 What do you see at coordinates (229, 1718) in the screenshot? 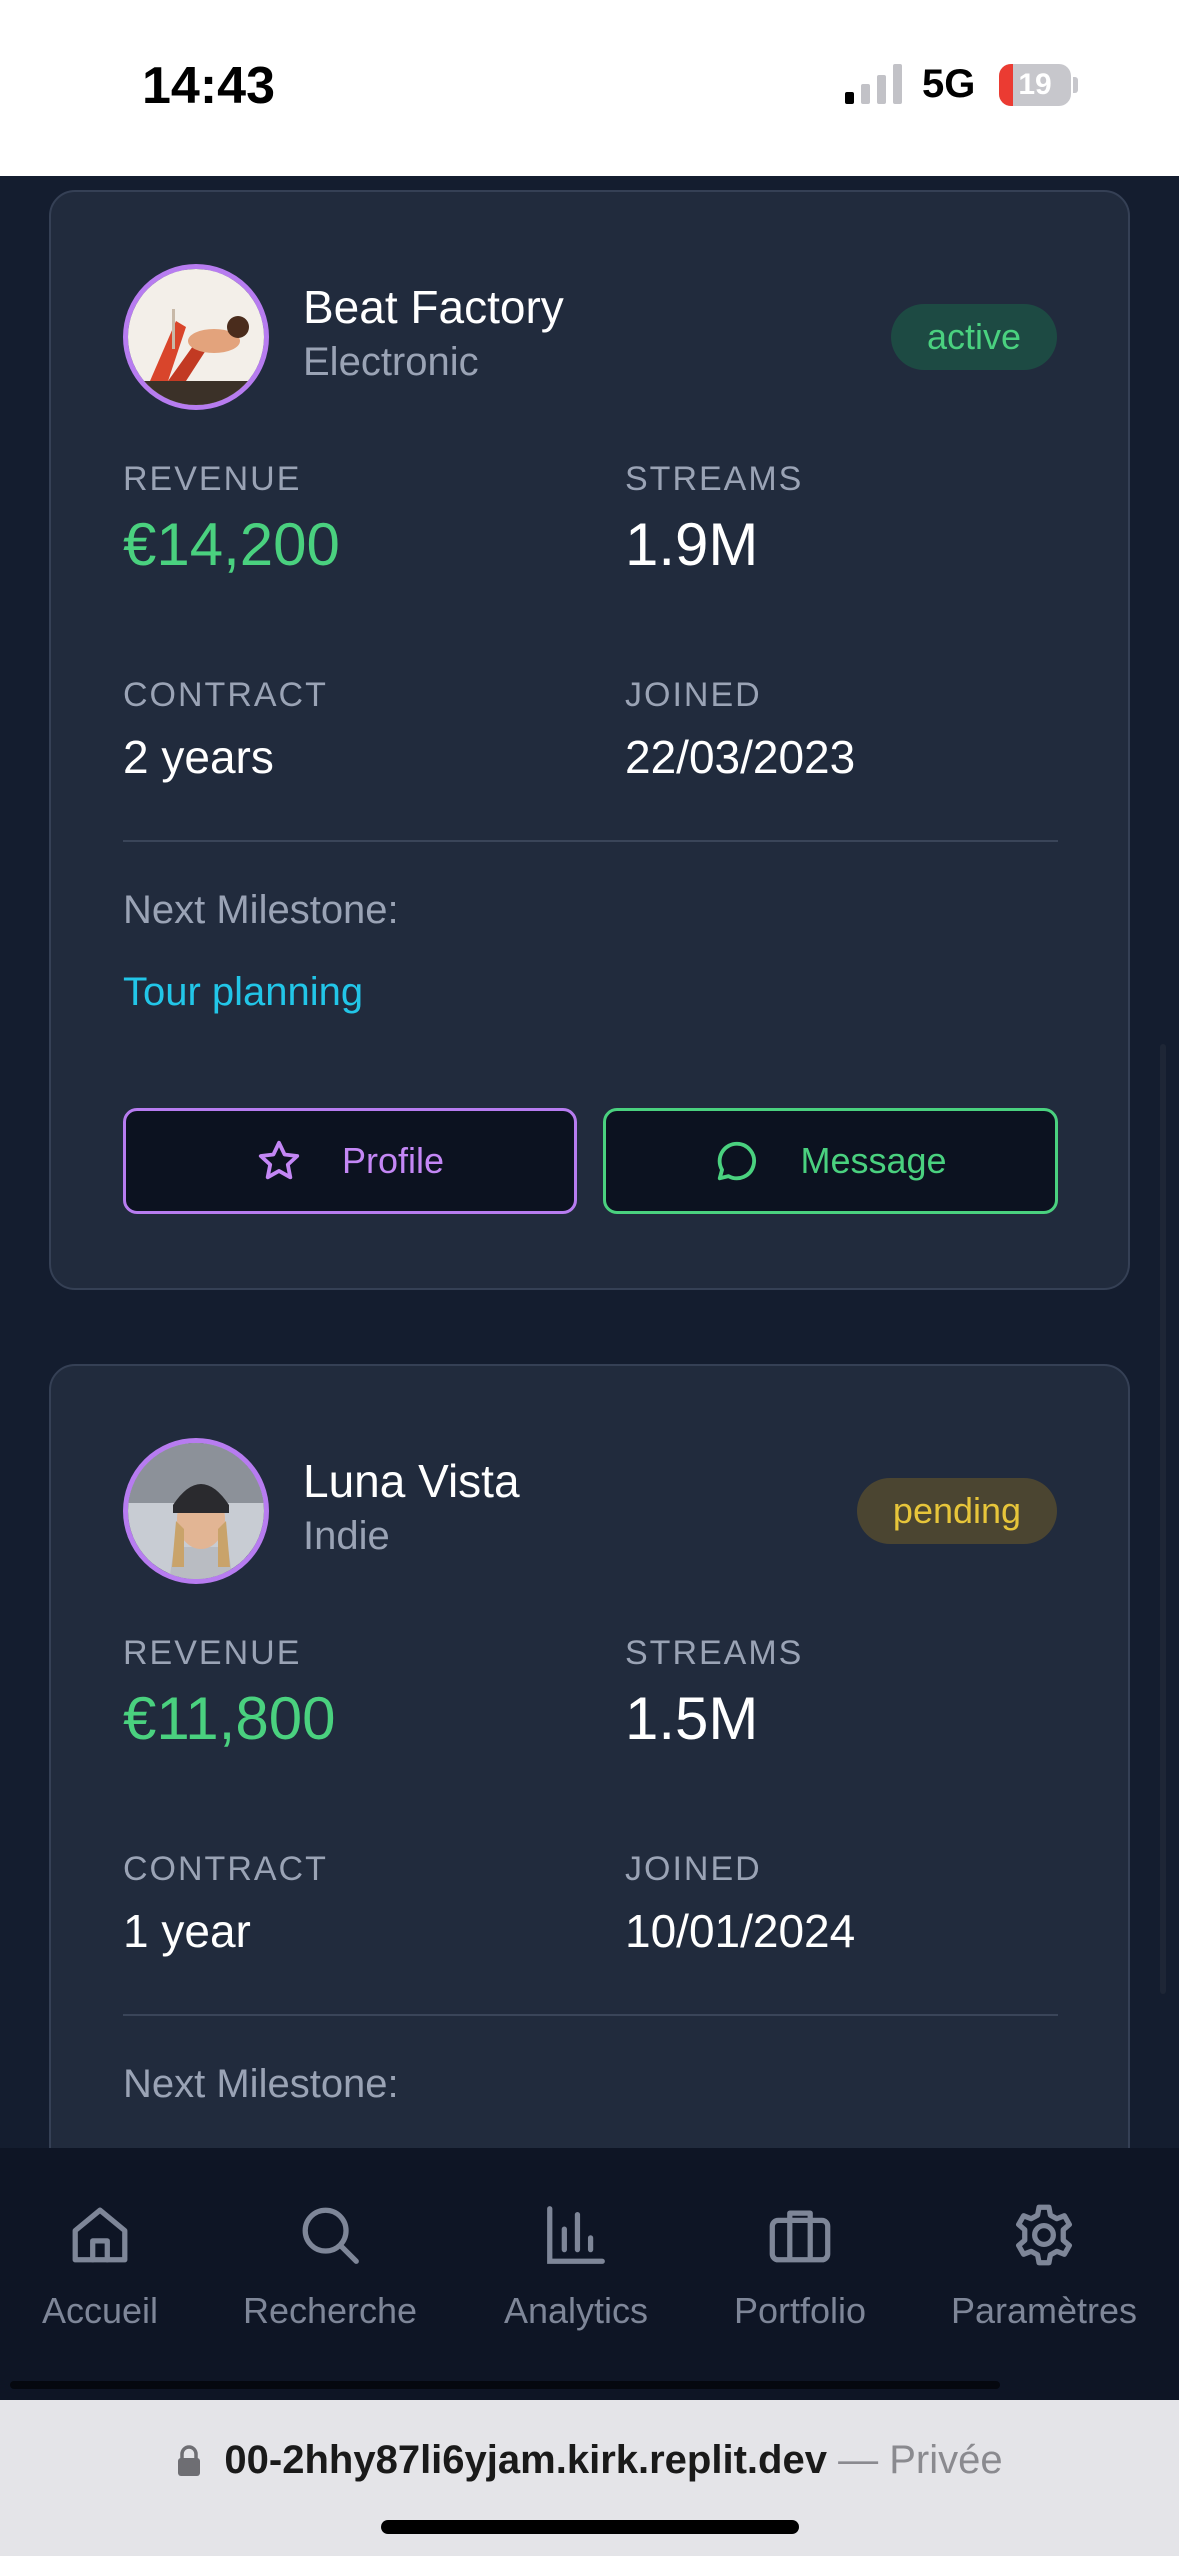
I see `revenue-value: €11,800` at bounding box center [229, 1718].